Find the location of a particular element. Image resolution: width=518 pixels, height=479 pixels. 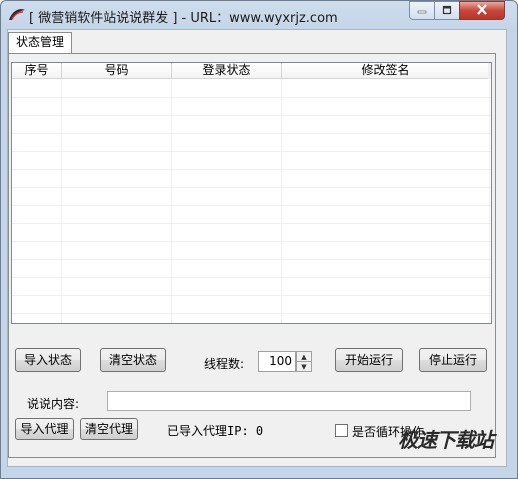

clear-proxy-button: 清空代理 is located at coordinates (109, 429).